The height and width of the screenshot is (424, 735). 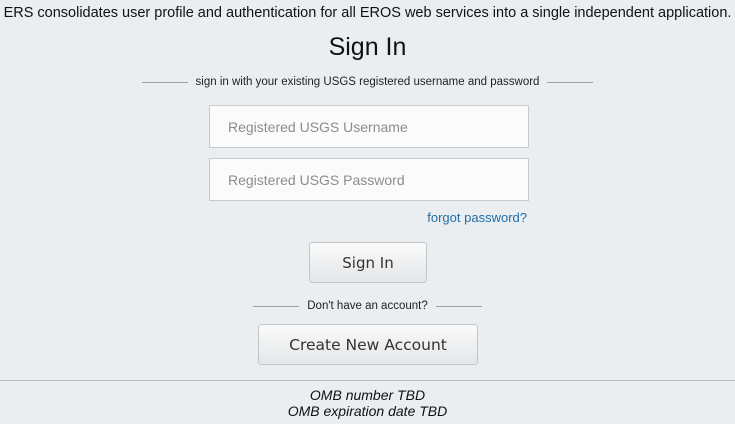 I want to click on account-divider: Don't have an account?, so click(x=367, y=306).